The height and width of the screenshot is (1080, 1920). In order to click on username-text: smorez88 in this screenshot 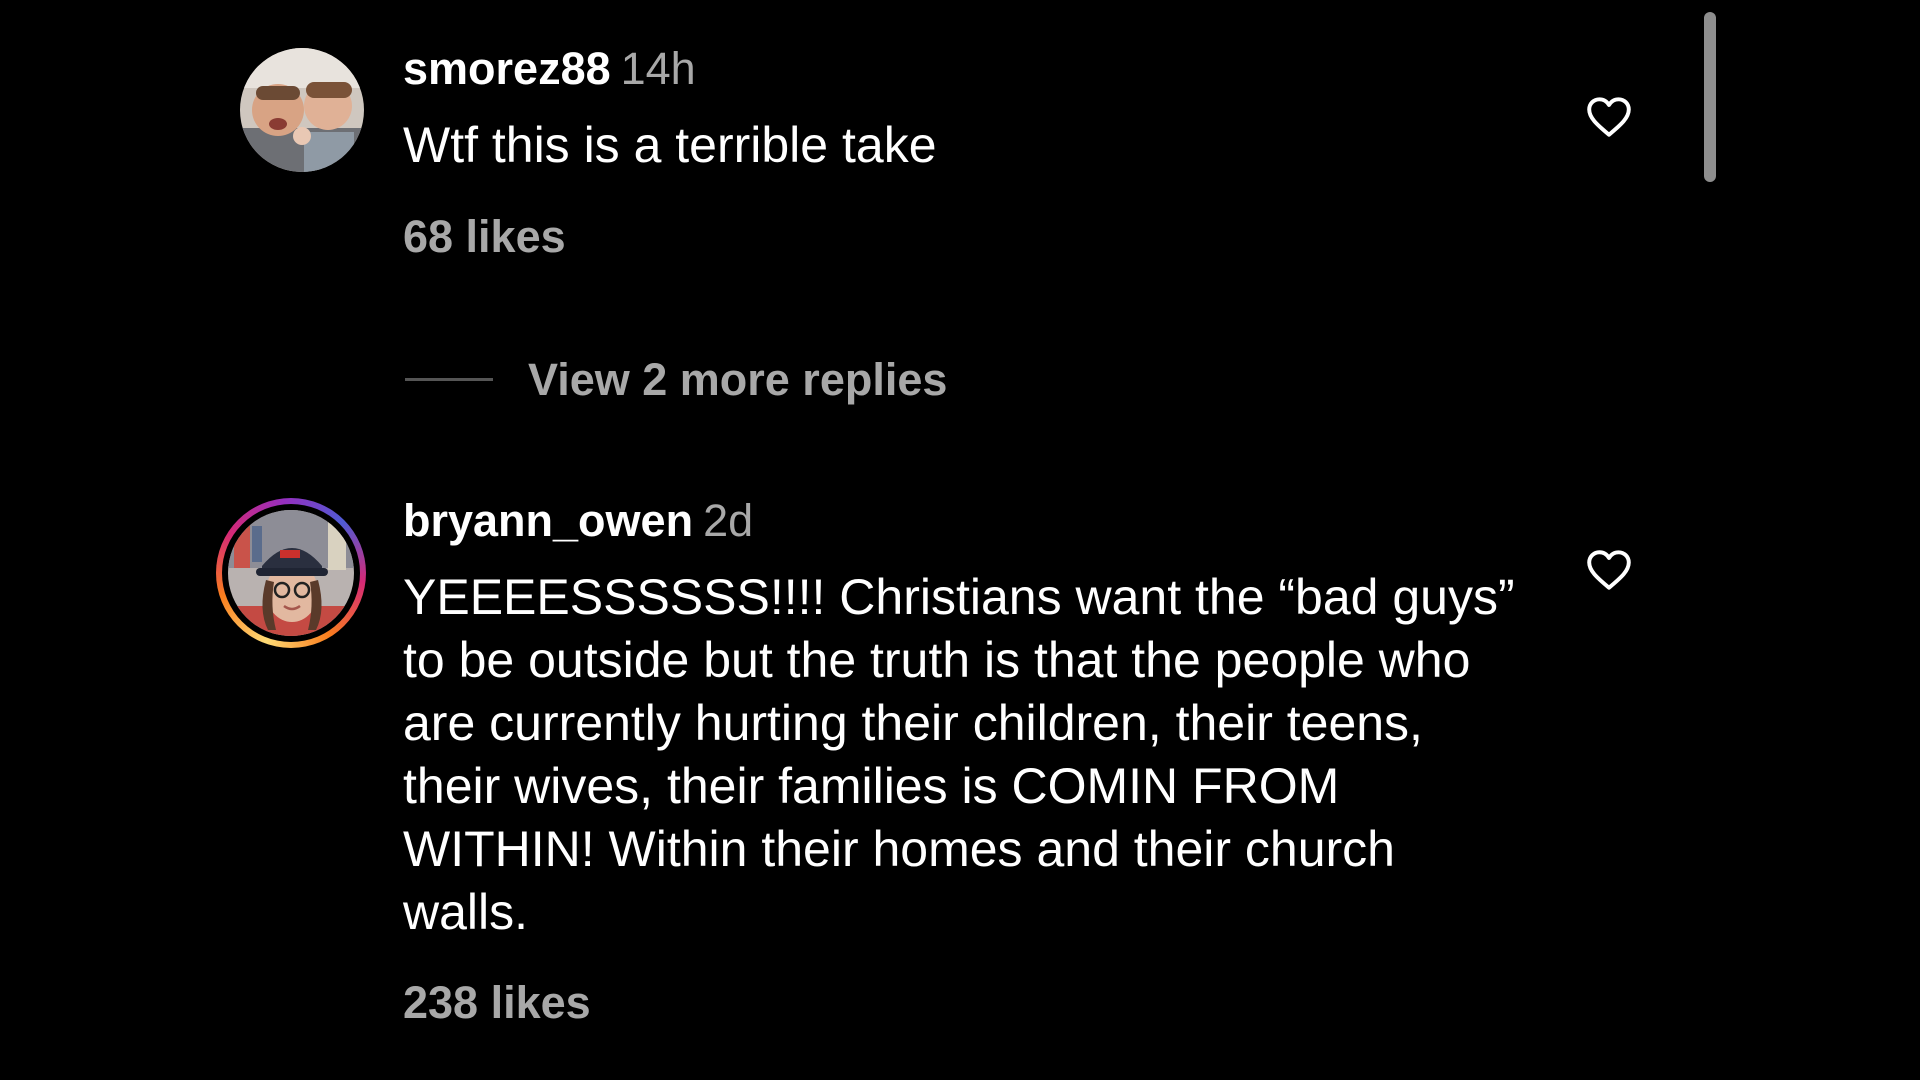, I will do `click(507, 68)`.